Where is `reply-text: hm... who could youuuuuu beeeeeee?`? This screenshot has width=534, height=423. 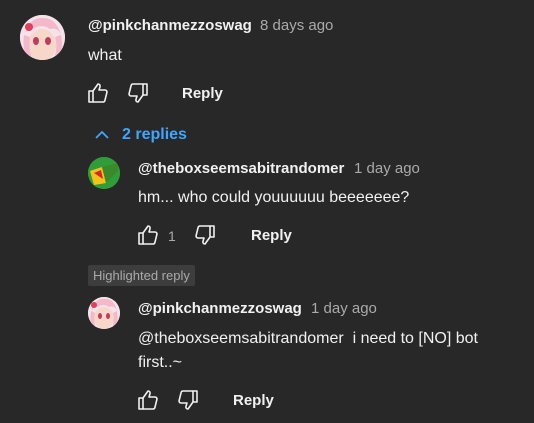
reply-text: hm... who could youuuuuu beeeeeee? is located at coordinates (274, 197).